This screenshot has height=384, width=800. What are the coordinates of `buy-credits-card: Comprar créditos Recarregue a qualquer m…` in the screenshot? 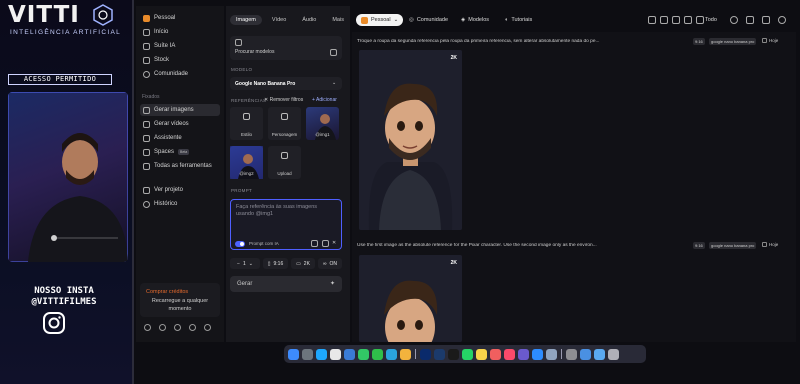 It's located at (180, 300).